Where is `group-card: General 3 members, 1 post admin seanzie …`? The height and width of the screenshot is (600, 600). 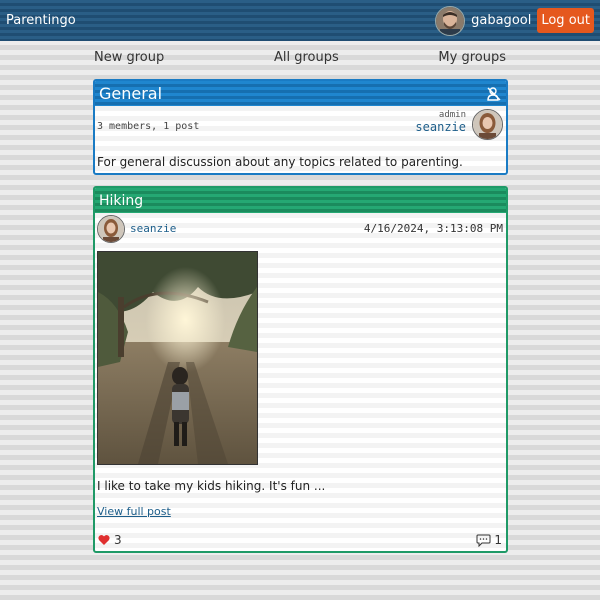 group-card: General 3 members, 1 post admin seanzie … is located at coordinates (300, 127).